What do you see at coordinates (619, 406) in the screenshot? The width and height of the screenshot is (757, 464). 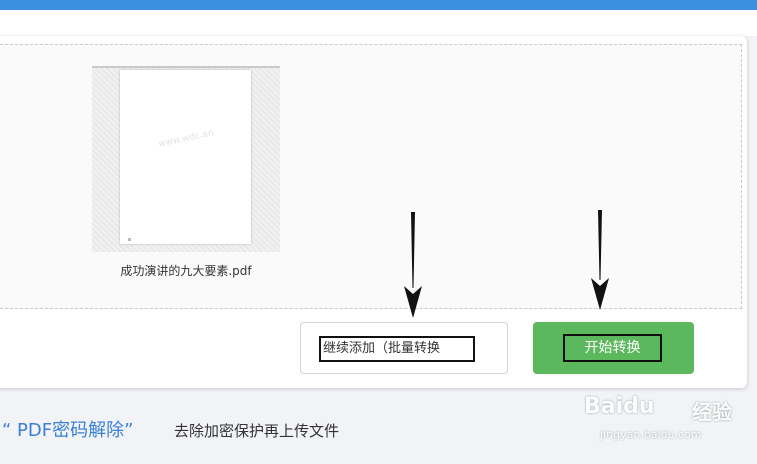 I see `baidu-logo-text: Baidu` at bounding box center [619, 406].